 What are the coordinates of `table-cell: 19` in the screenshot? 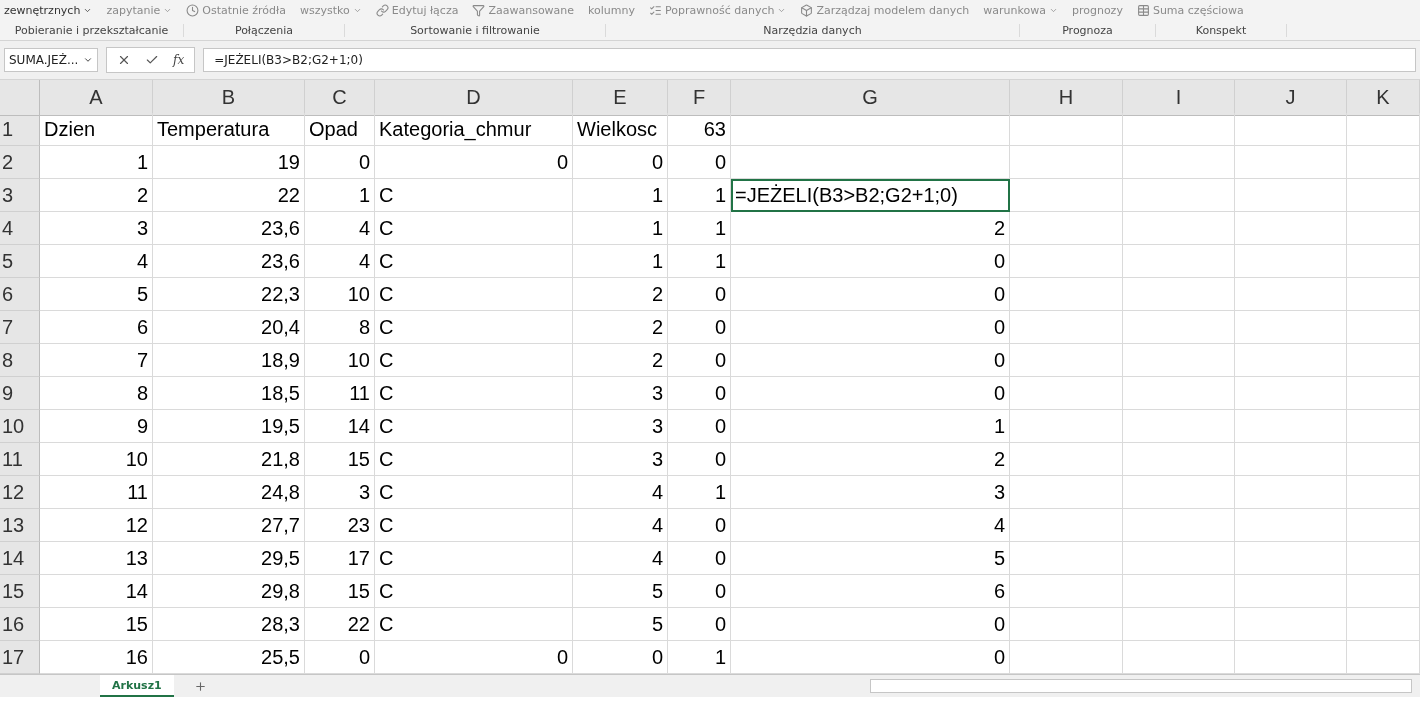 It's located at (229, 162).